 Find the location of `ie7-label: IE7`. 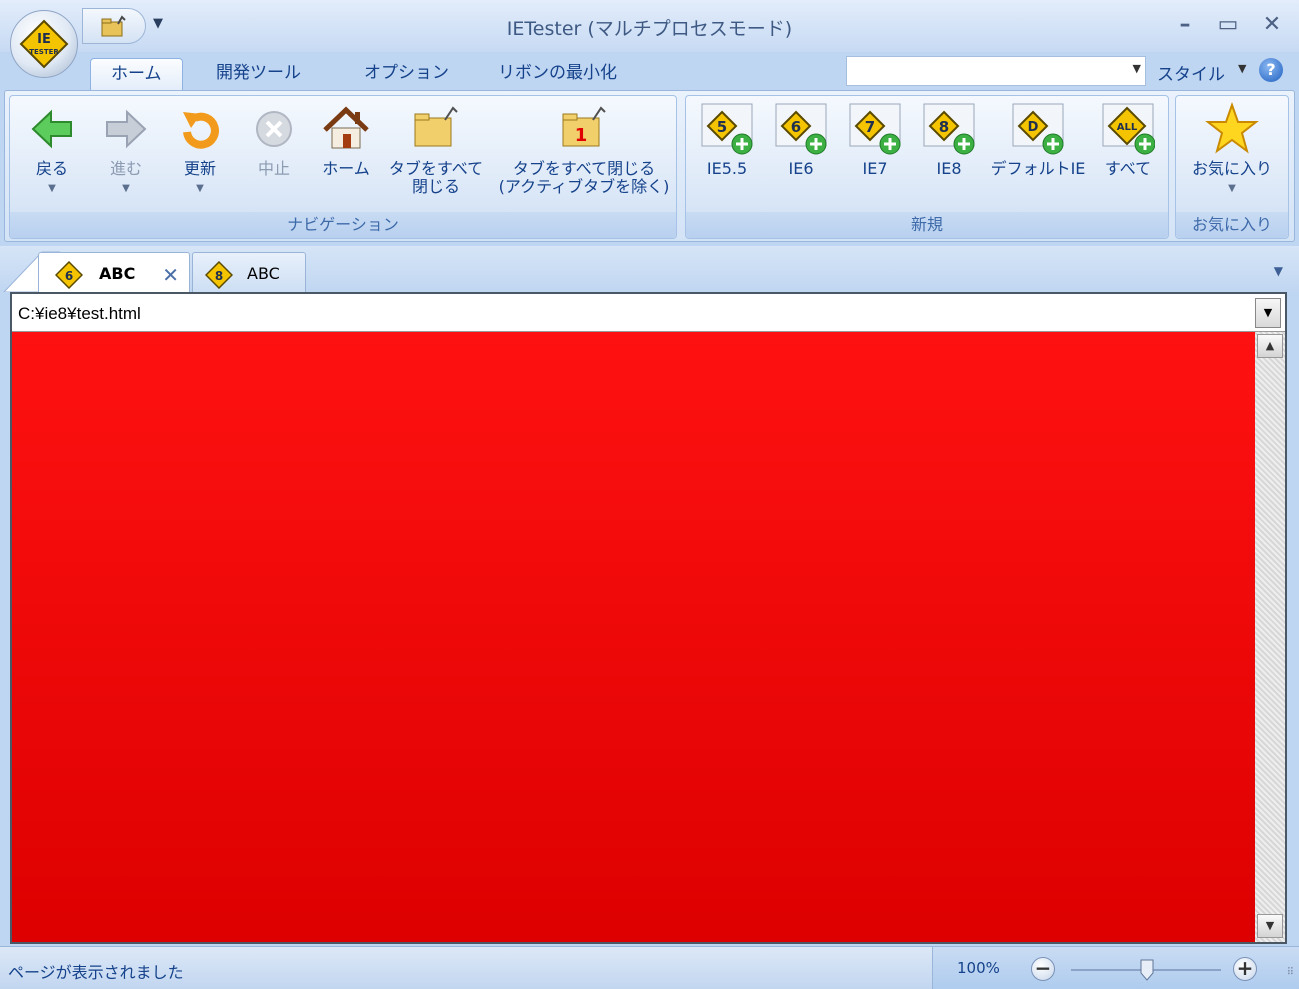

ie7-label: IE7 is located at coordinates (875, 168).